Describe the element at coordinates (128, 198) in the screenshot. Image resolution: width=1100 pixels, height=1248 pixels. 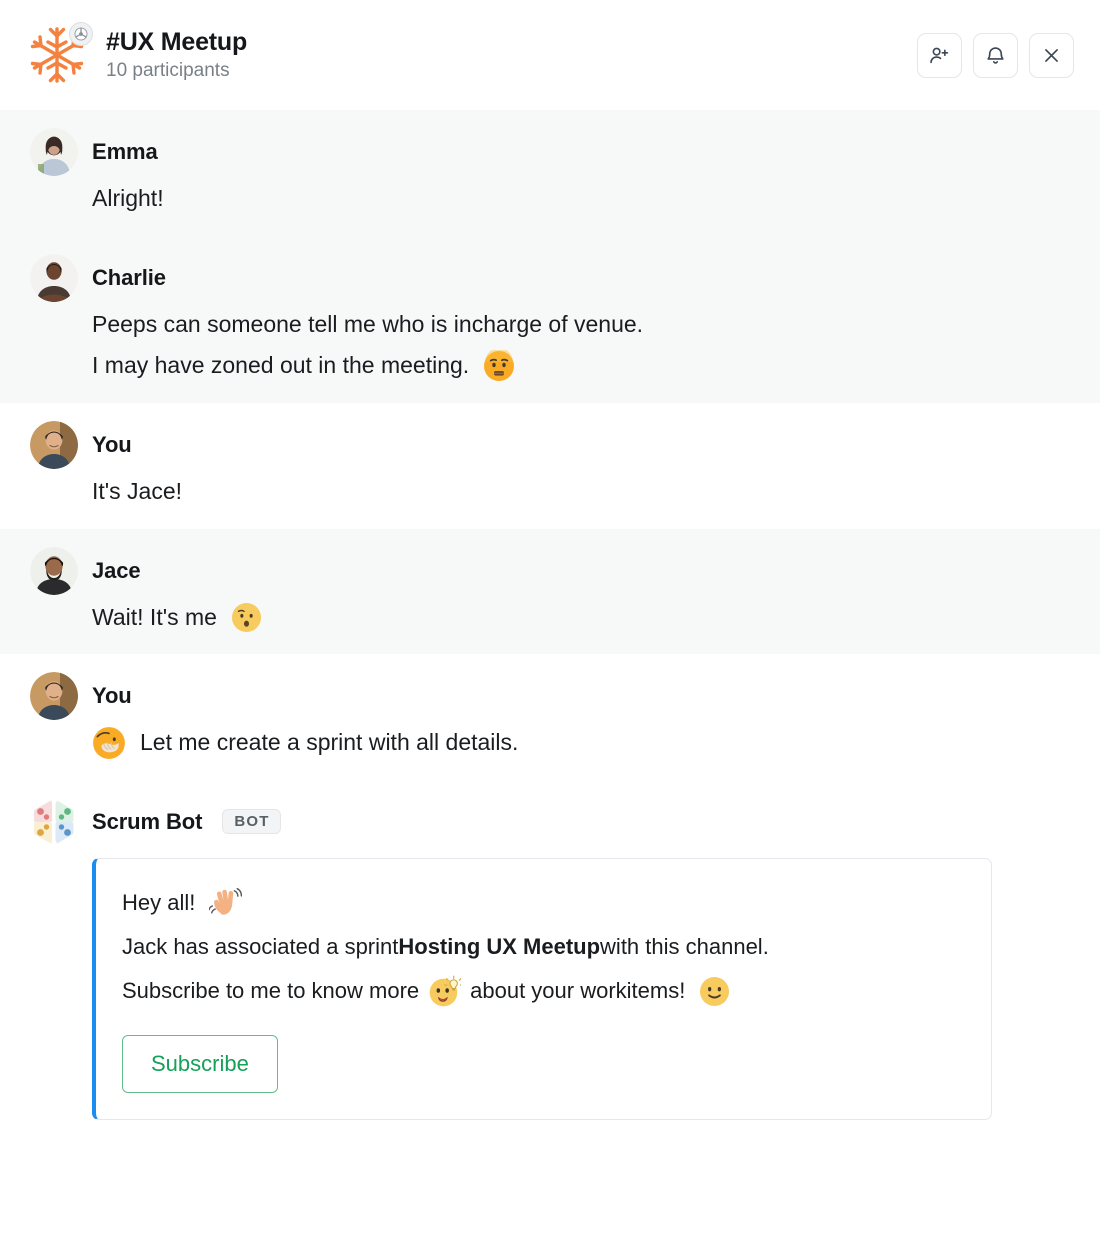
I see `message-text: Alright!` at that location.